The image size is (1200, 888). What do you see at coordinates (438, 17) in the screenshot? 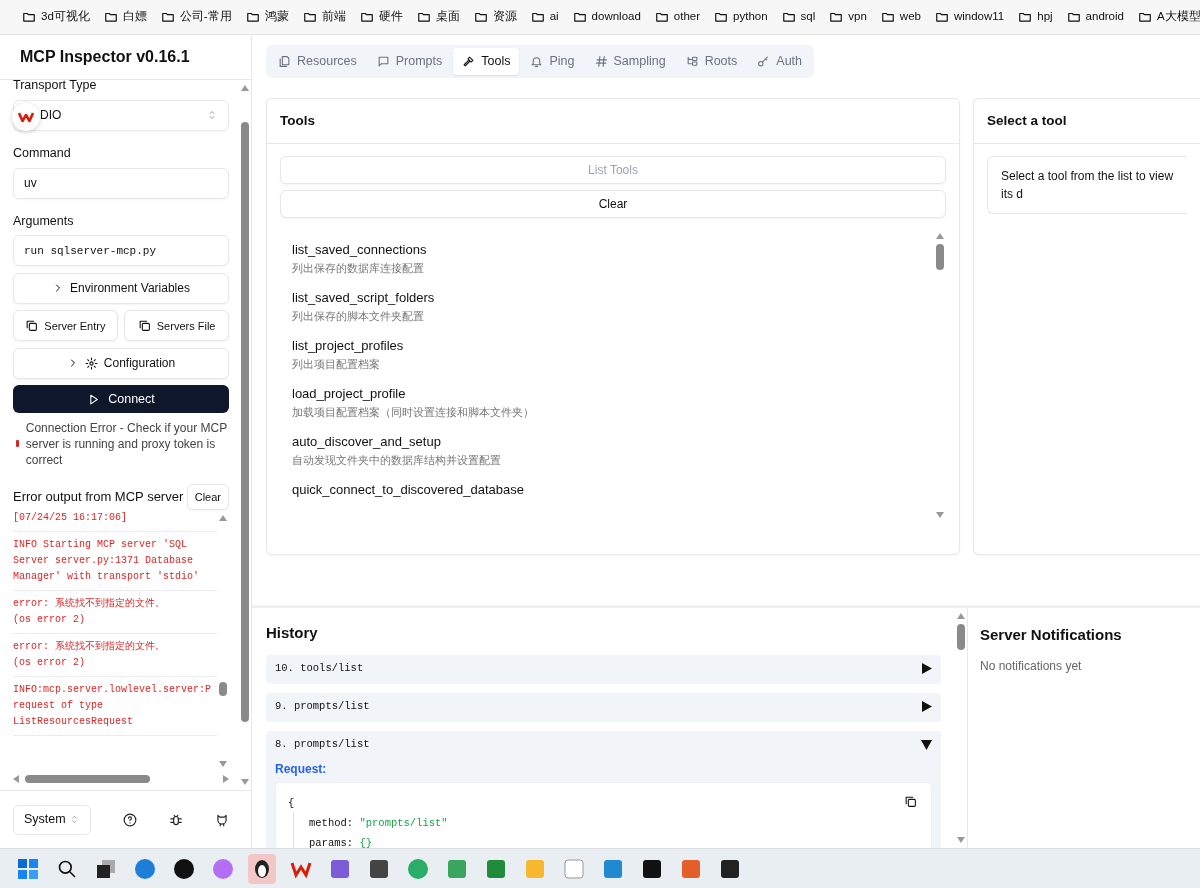
I see `bookmark: 桌面` at bounding box center [438, 17].